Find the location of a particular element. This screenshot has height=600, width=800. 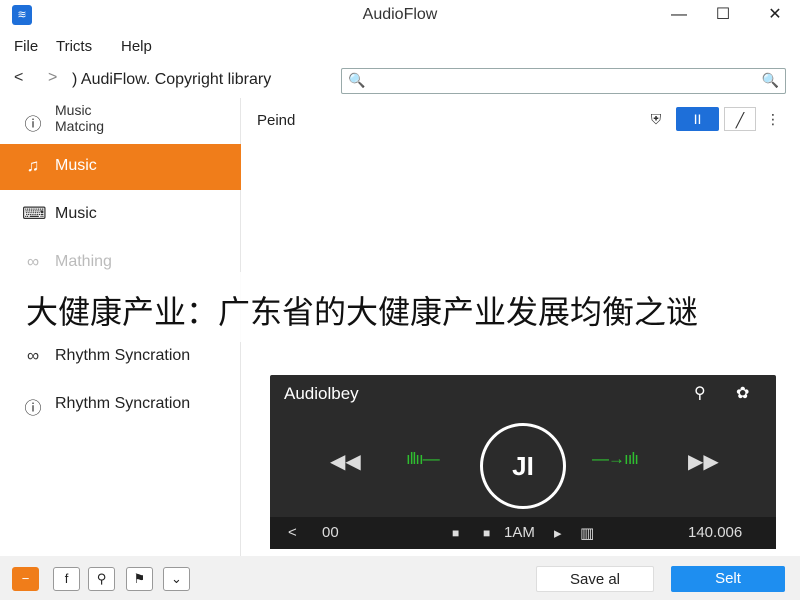

breadcrumb-path: ) AudiFlow. Copyright library is located at coordinates (171, 80).